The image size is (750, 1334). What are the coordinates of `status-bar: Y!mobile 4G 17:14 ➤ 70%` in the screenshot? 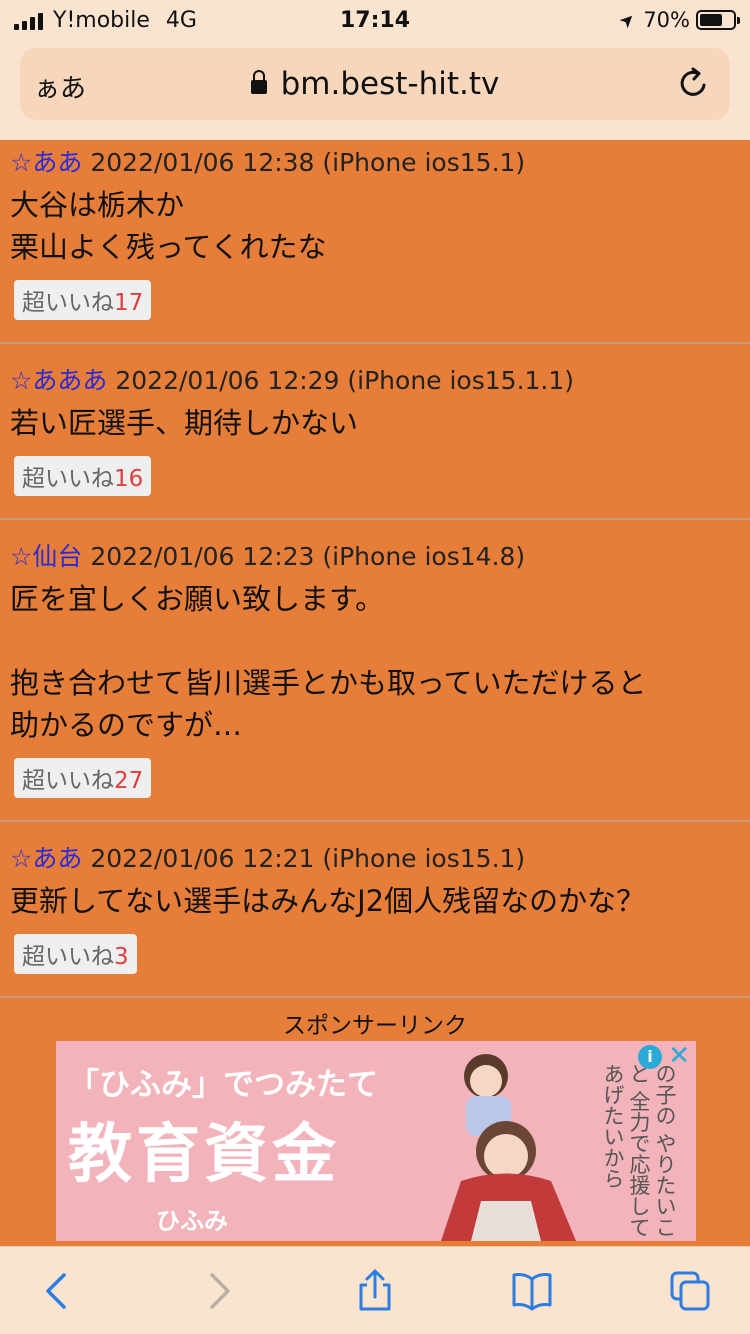 It's located at (375, 20).